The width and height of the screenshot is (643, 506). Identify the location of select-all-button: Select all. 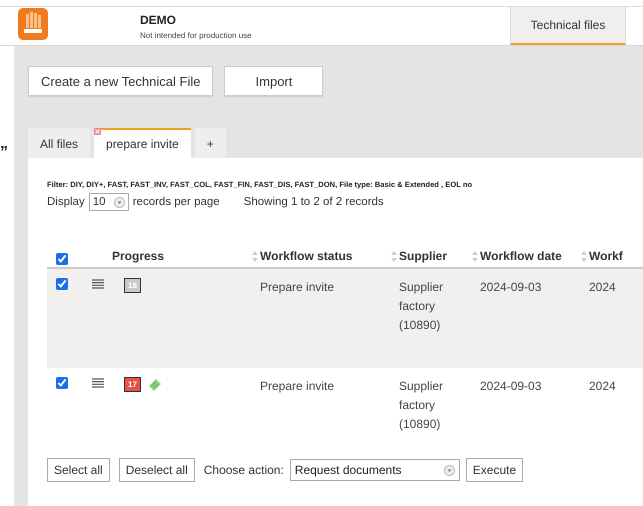
(78, 470).